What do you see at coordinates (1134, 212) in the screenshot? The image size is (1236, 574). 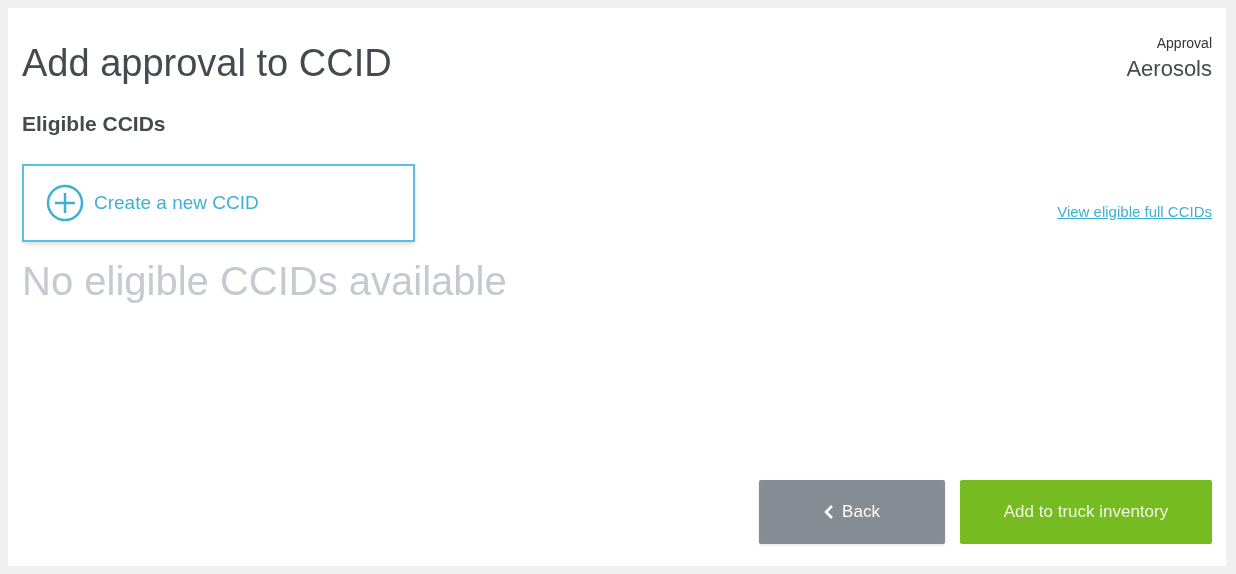 I see `view-eligible-link: View eligible full CCIDs` at bounding box center [1134, 212].